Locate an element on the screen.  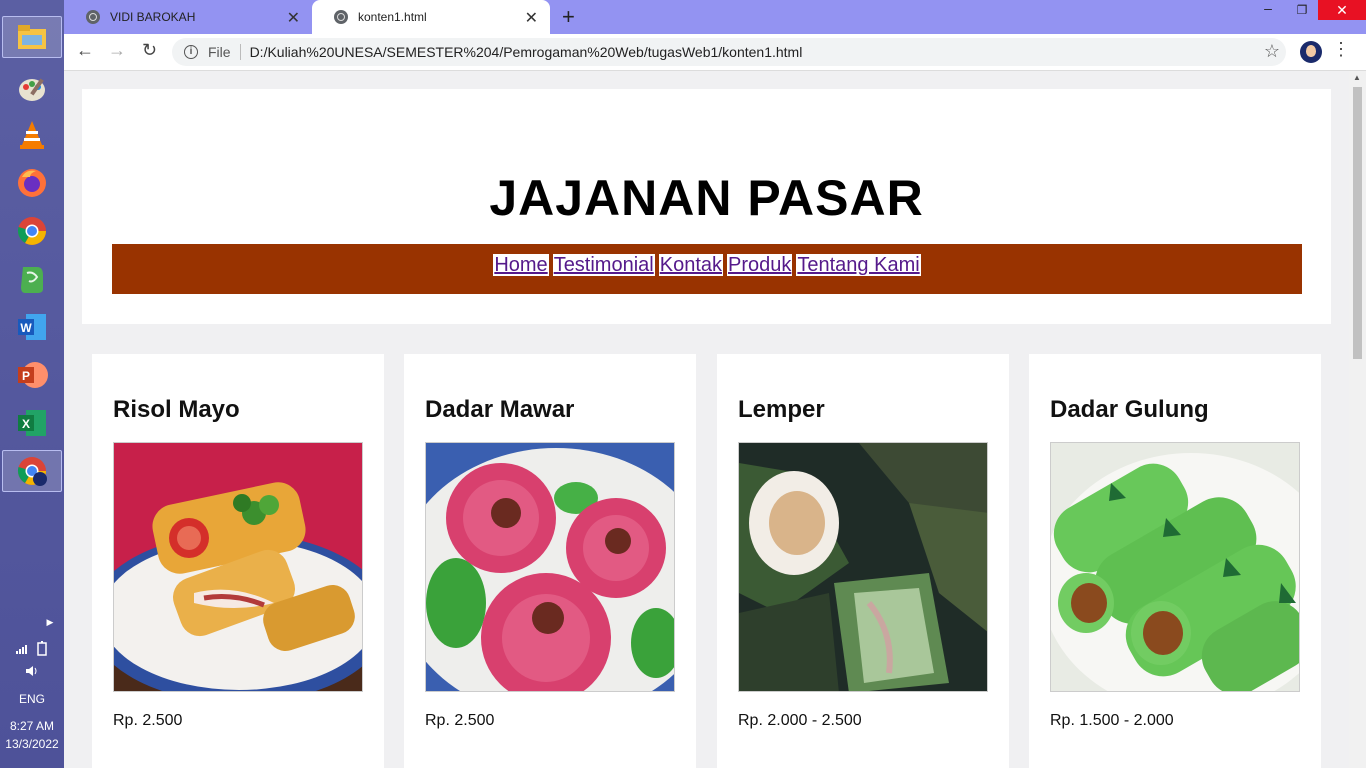
language-indicator: ENG is located at coordinates (32, 699).